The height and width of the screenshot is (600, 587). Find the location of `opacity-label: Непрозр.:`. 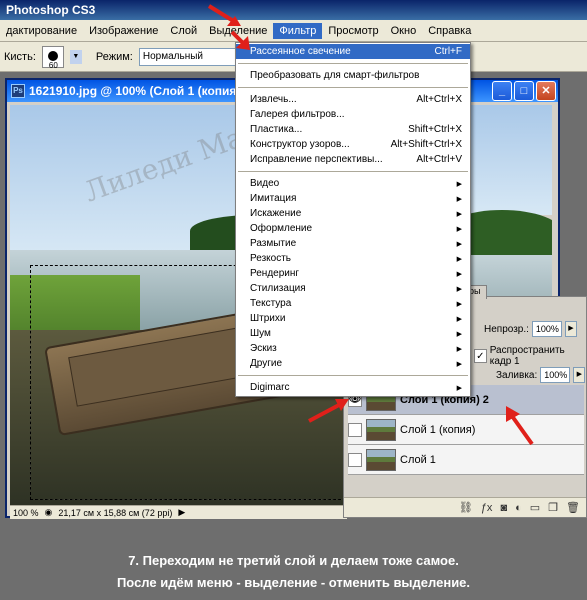

opacity-label: Непрозр.: is located at coordinates (506, 329).